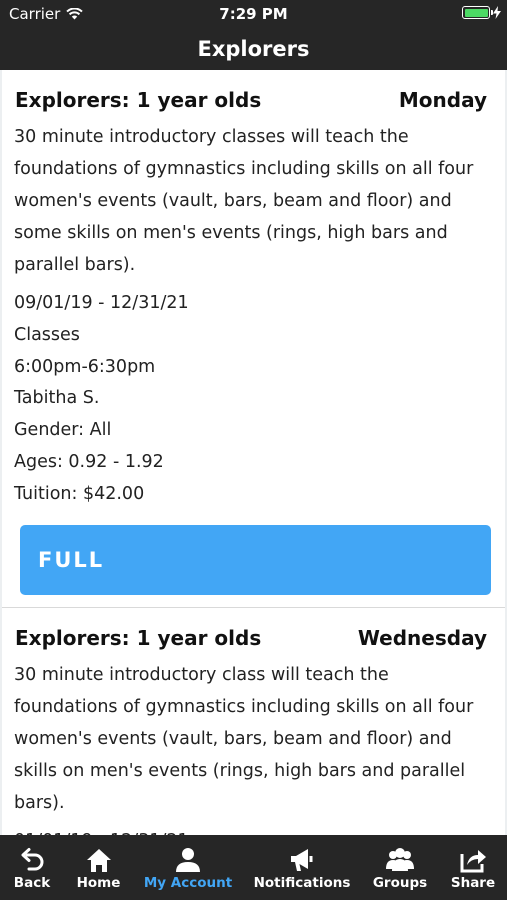  Describe the element at coordinates (188, 883) in the screenshot. I see `tab-label: My Account` at that location.